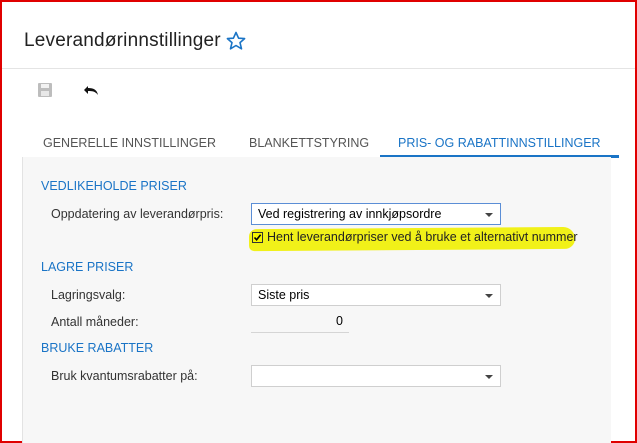 This screenshot has width=637, height=443. I want to click on section-title-store-prices: LAGRE PRISER, so click(87, 267).